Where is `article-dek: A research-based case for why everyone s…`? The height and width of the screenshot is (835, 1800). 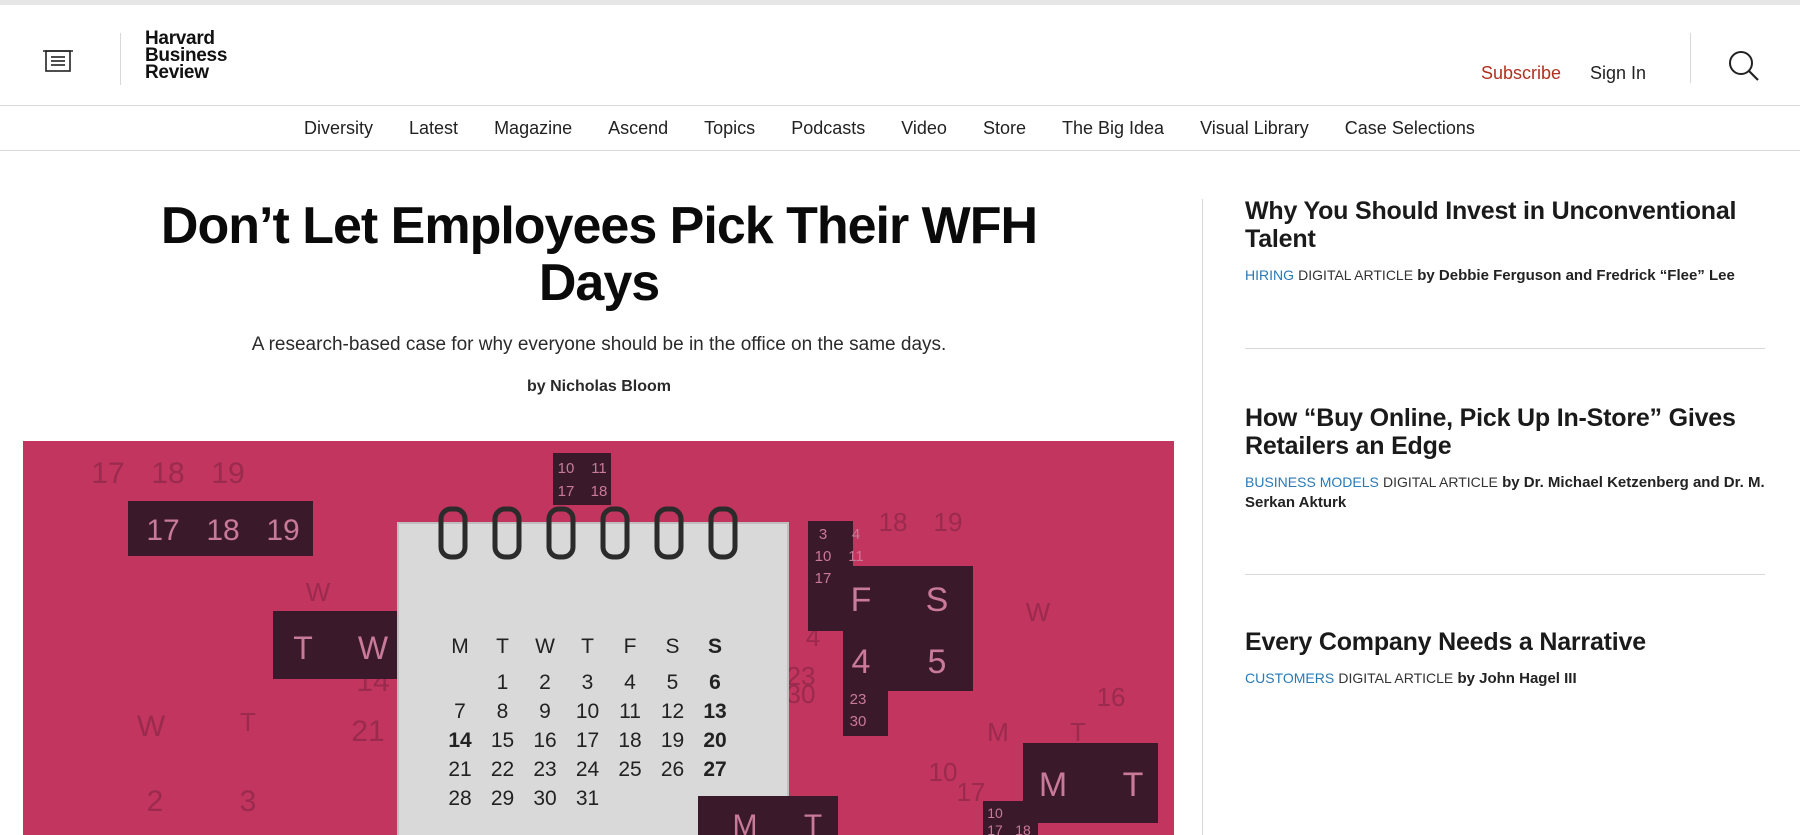 article-dek: A research-based case for why everyone s… is located at coordinates (599, 344).